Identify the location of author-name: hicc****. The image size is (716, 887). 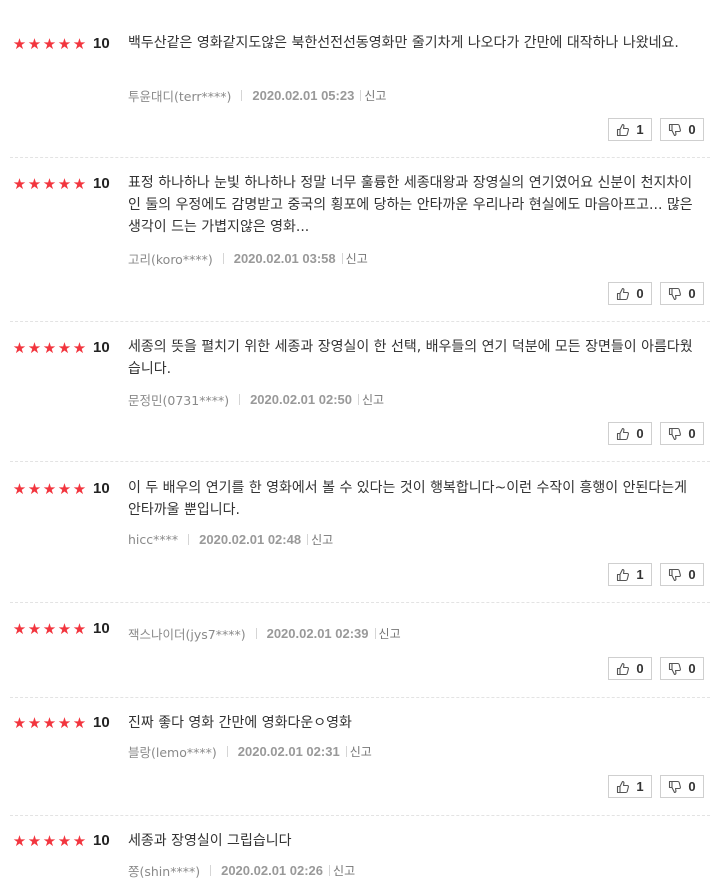
(153, 539).